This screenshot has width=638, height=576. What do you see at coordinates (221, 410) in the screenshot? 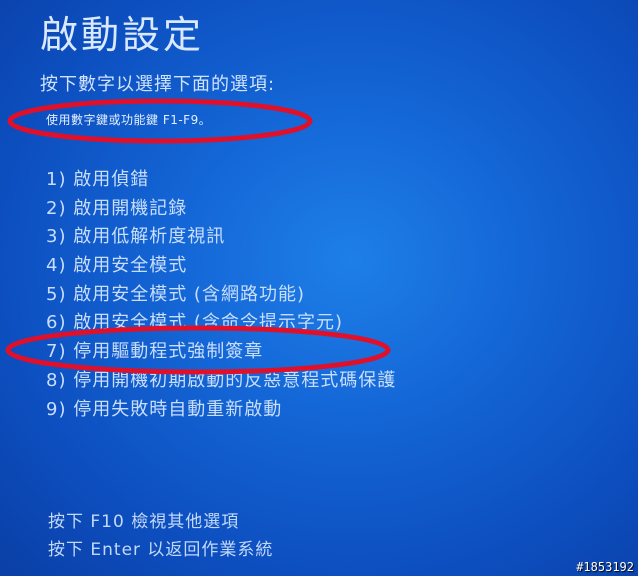
I see `option-disable-auto-restart: 9) 停用失敗時自動重新啟動` at bounding box center [221, 410].